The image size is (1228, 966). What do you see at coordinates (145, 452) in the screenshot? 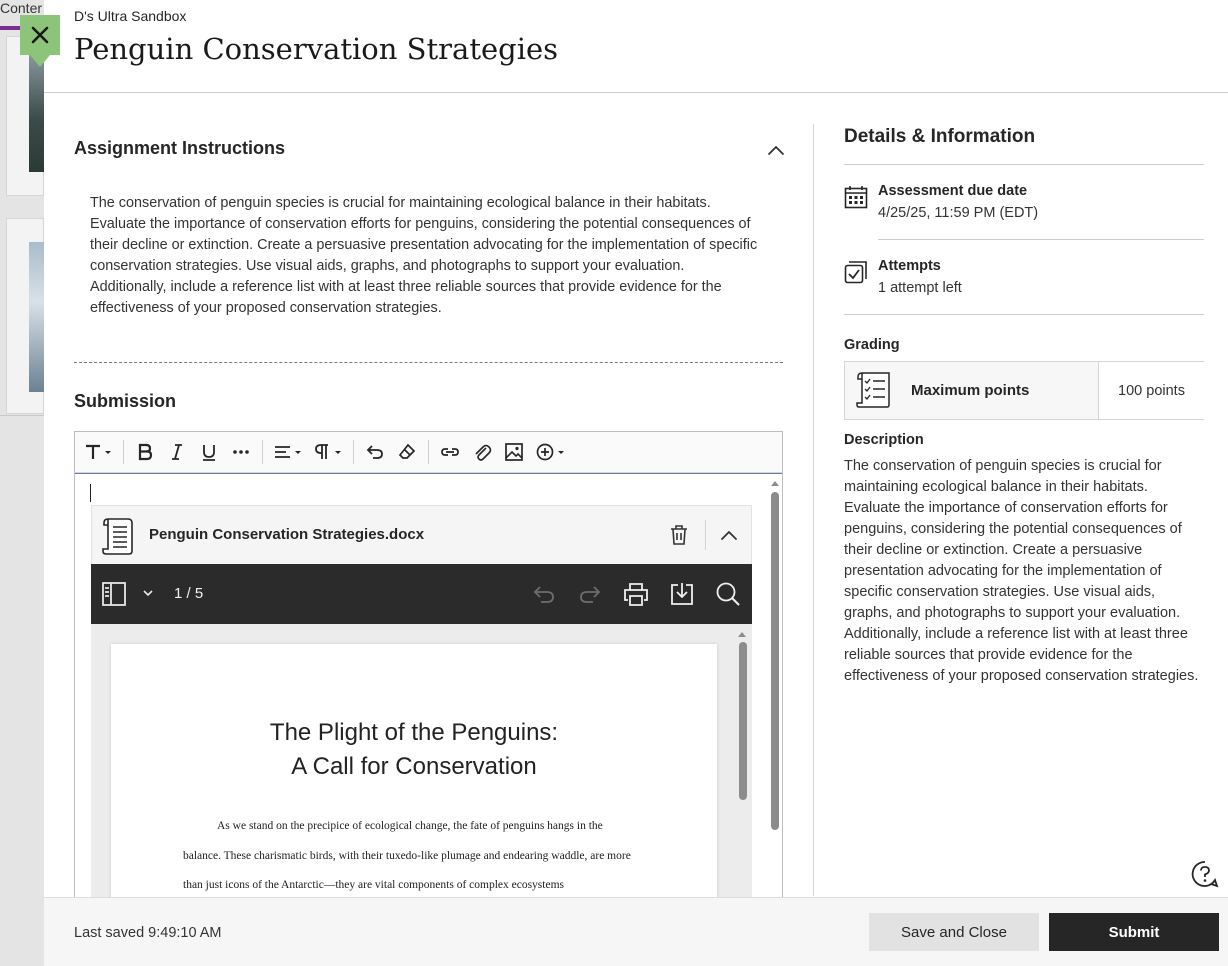
I see `bold-button` at bounding box center [145, 452].